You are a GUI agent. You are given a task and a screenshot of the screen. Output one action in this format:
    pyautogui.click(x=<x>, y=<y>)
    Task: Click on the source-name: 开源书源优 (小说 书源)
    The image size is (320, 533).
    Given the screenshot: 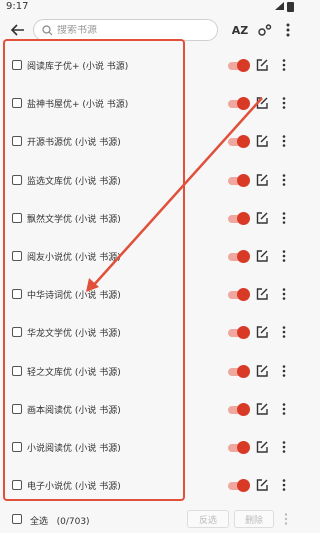 What is the action you would take?
    pyautogui.click(x=74, y=143)
    